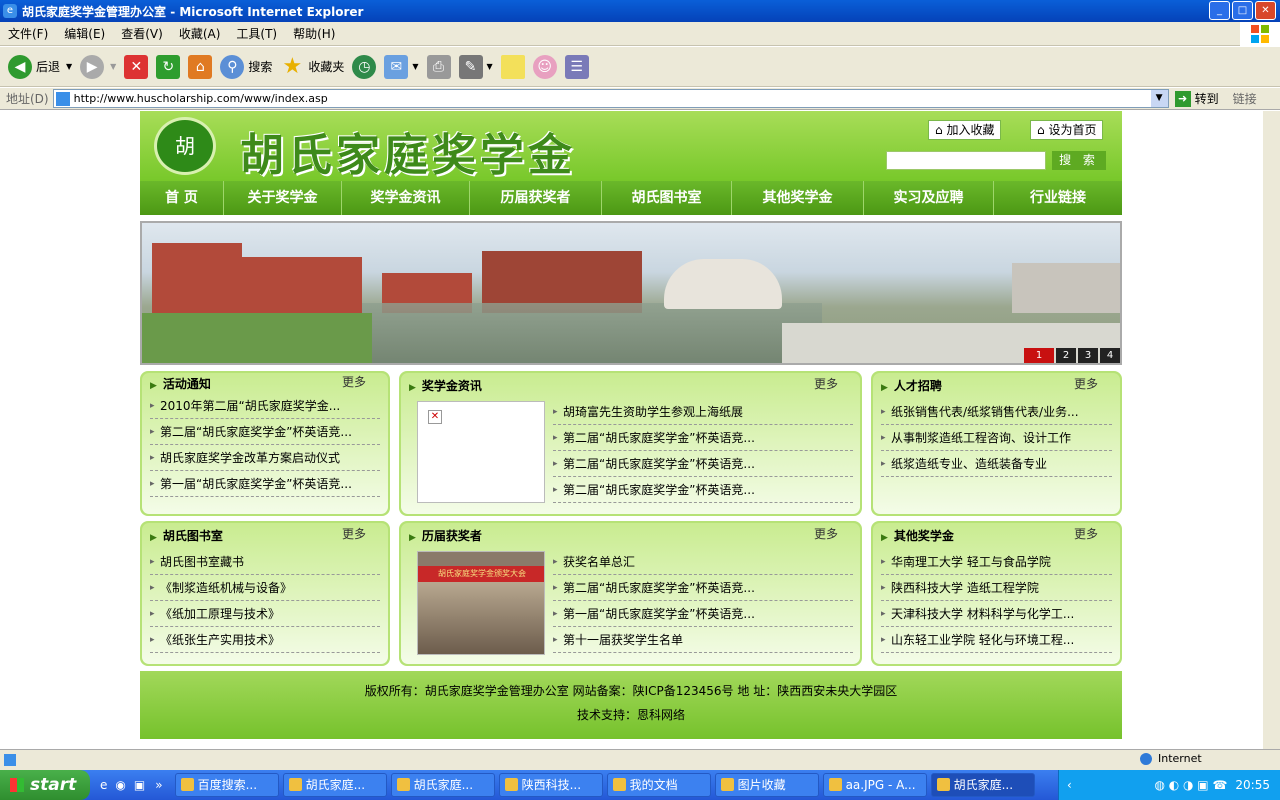  What do you see at coordinates (996, 438) in the screenshot?
I see `list-item: 从事制浆造纸工程咨询、设计工作` at bounding box center [996, 438].